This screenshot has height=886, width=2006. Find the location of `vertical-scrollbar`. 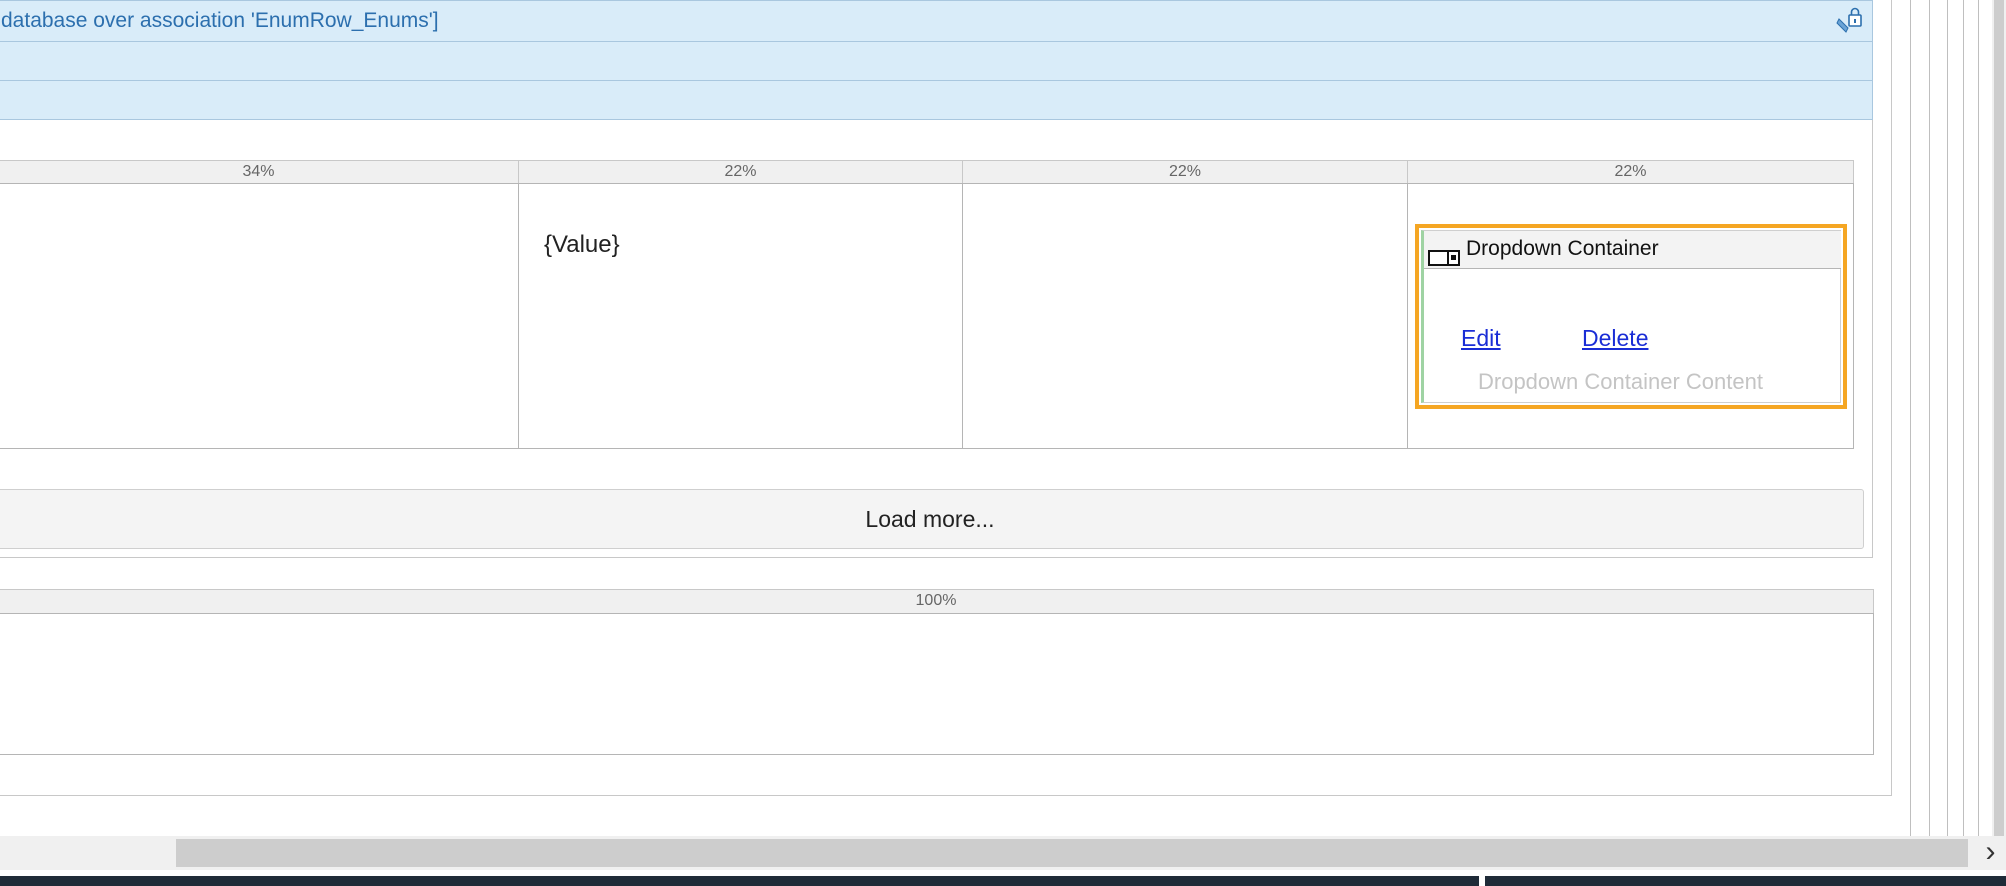

vertical-scrollbar is located at coordinates (1999, 418).